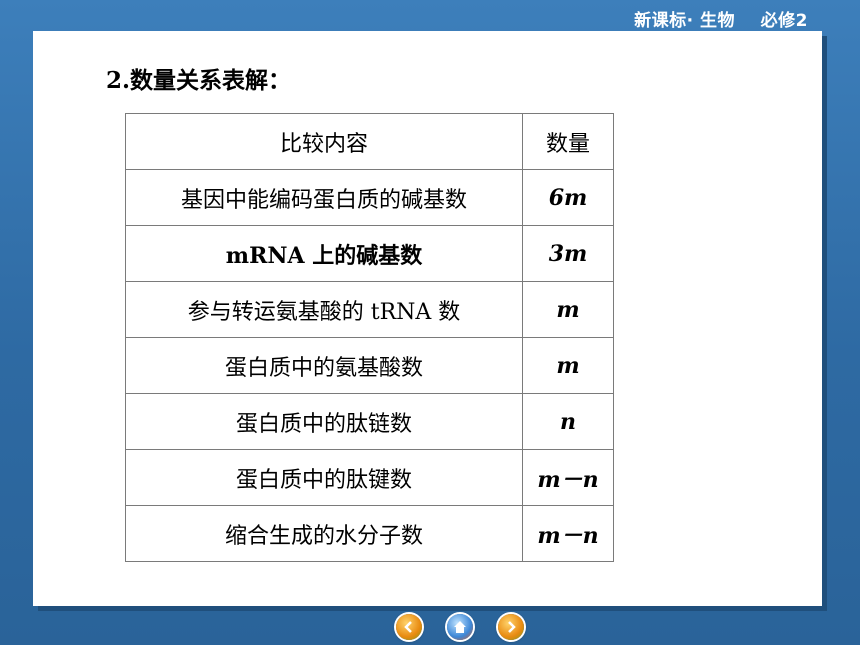 The width and height of the screenshot is (860, 645). I want to click on table-header-row: 比较内容 数量, so click(369, 141).